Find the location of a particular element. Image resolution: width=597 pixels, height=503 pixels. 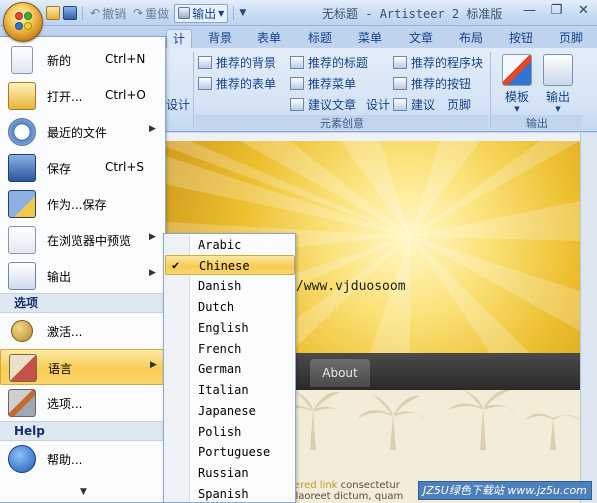

ribbon-group-title: 元素创意 is located at coordinates (342, 122).